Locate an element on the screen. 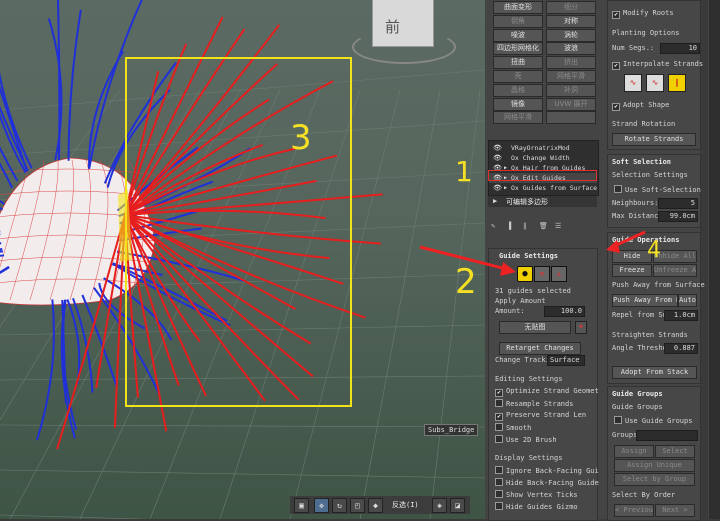 Image resolution: width=720 pixels, height=521 pixels. select-tool-icon: ▣ is located at coordinates (301, 505).